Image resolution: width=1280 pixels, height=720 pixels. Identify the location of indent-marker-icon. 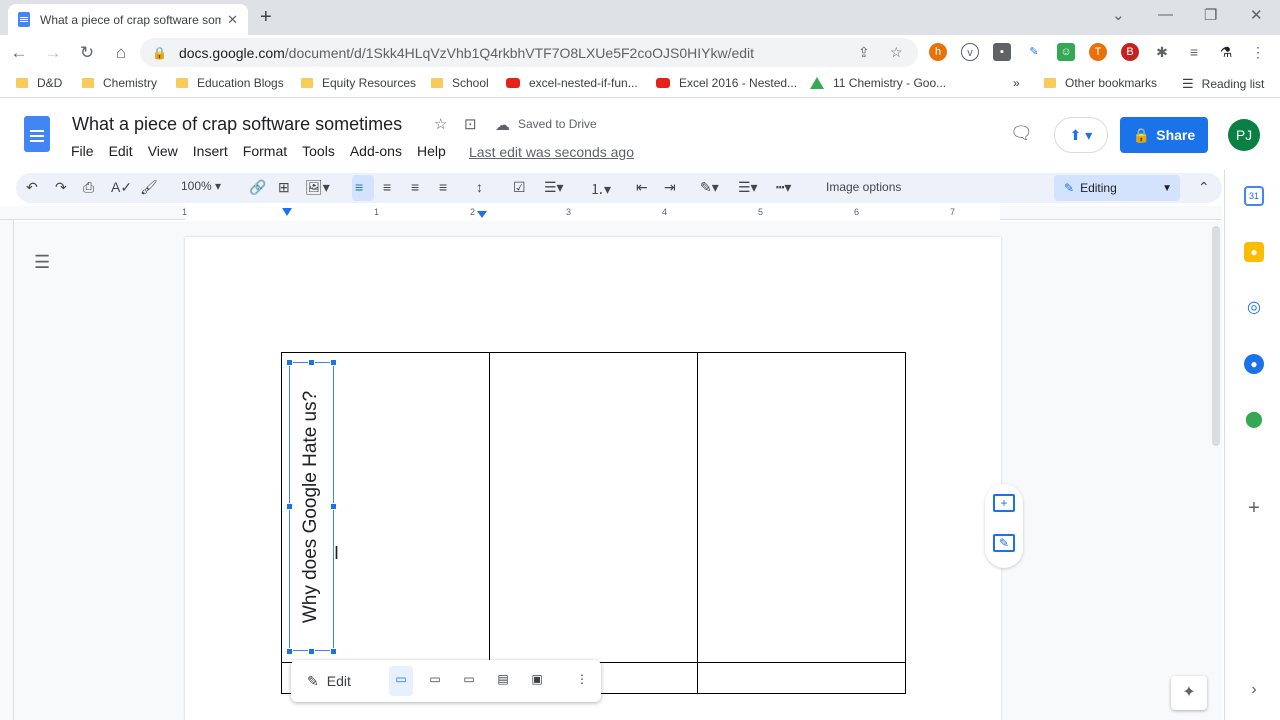
(287, 212).